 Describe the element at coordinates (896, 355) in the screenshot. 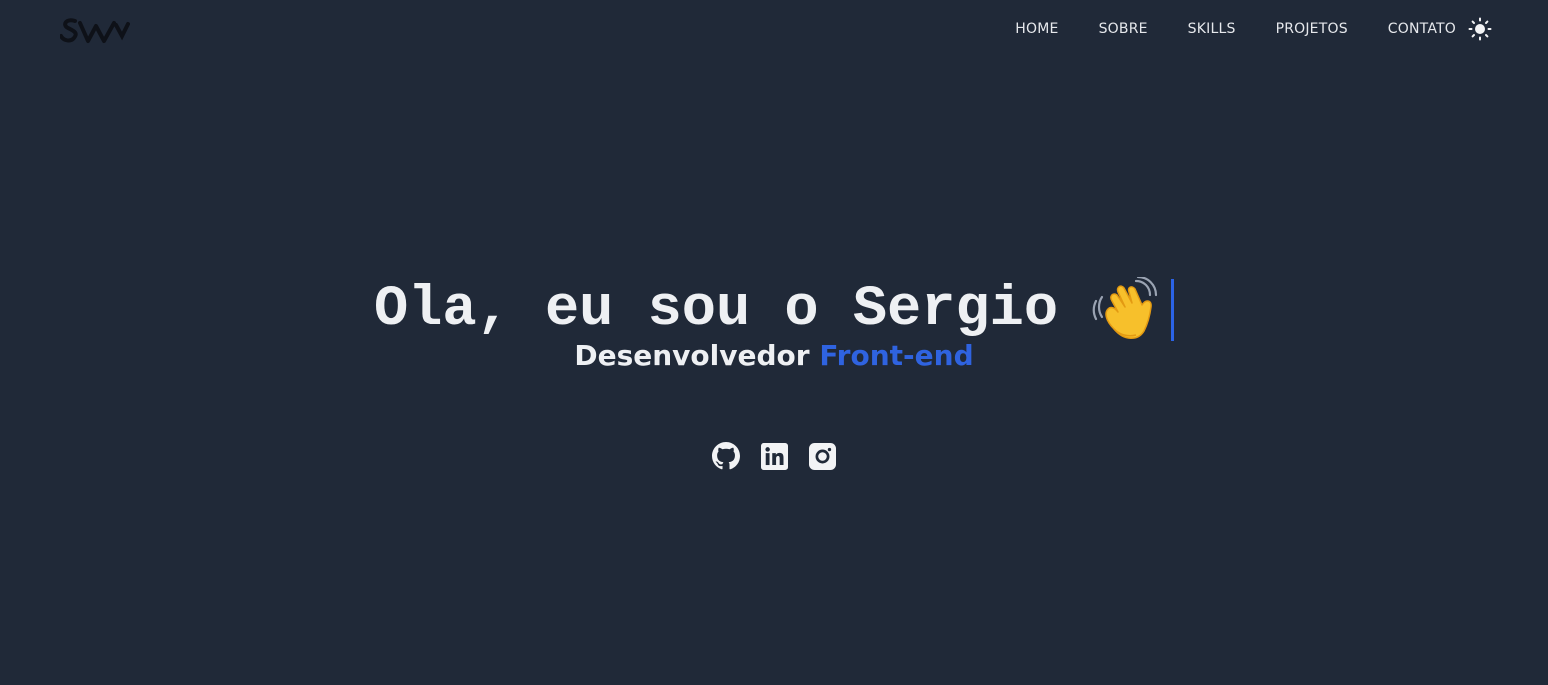

I see `subtitle-accent: Front-end` at that location.